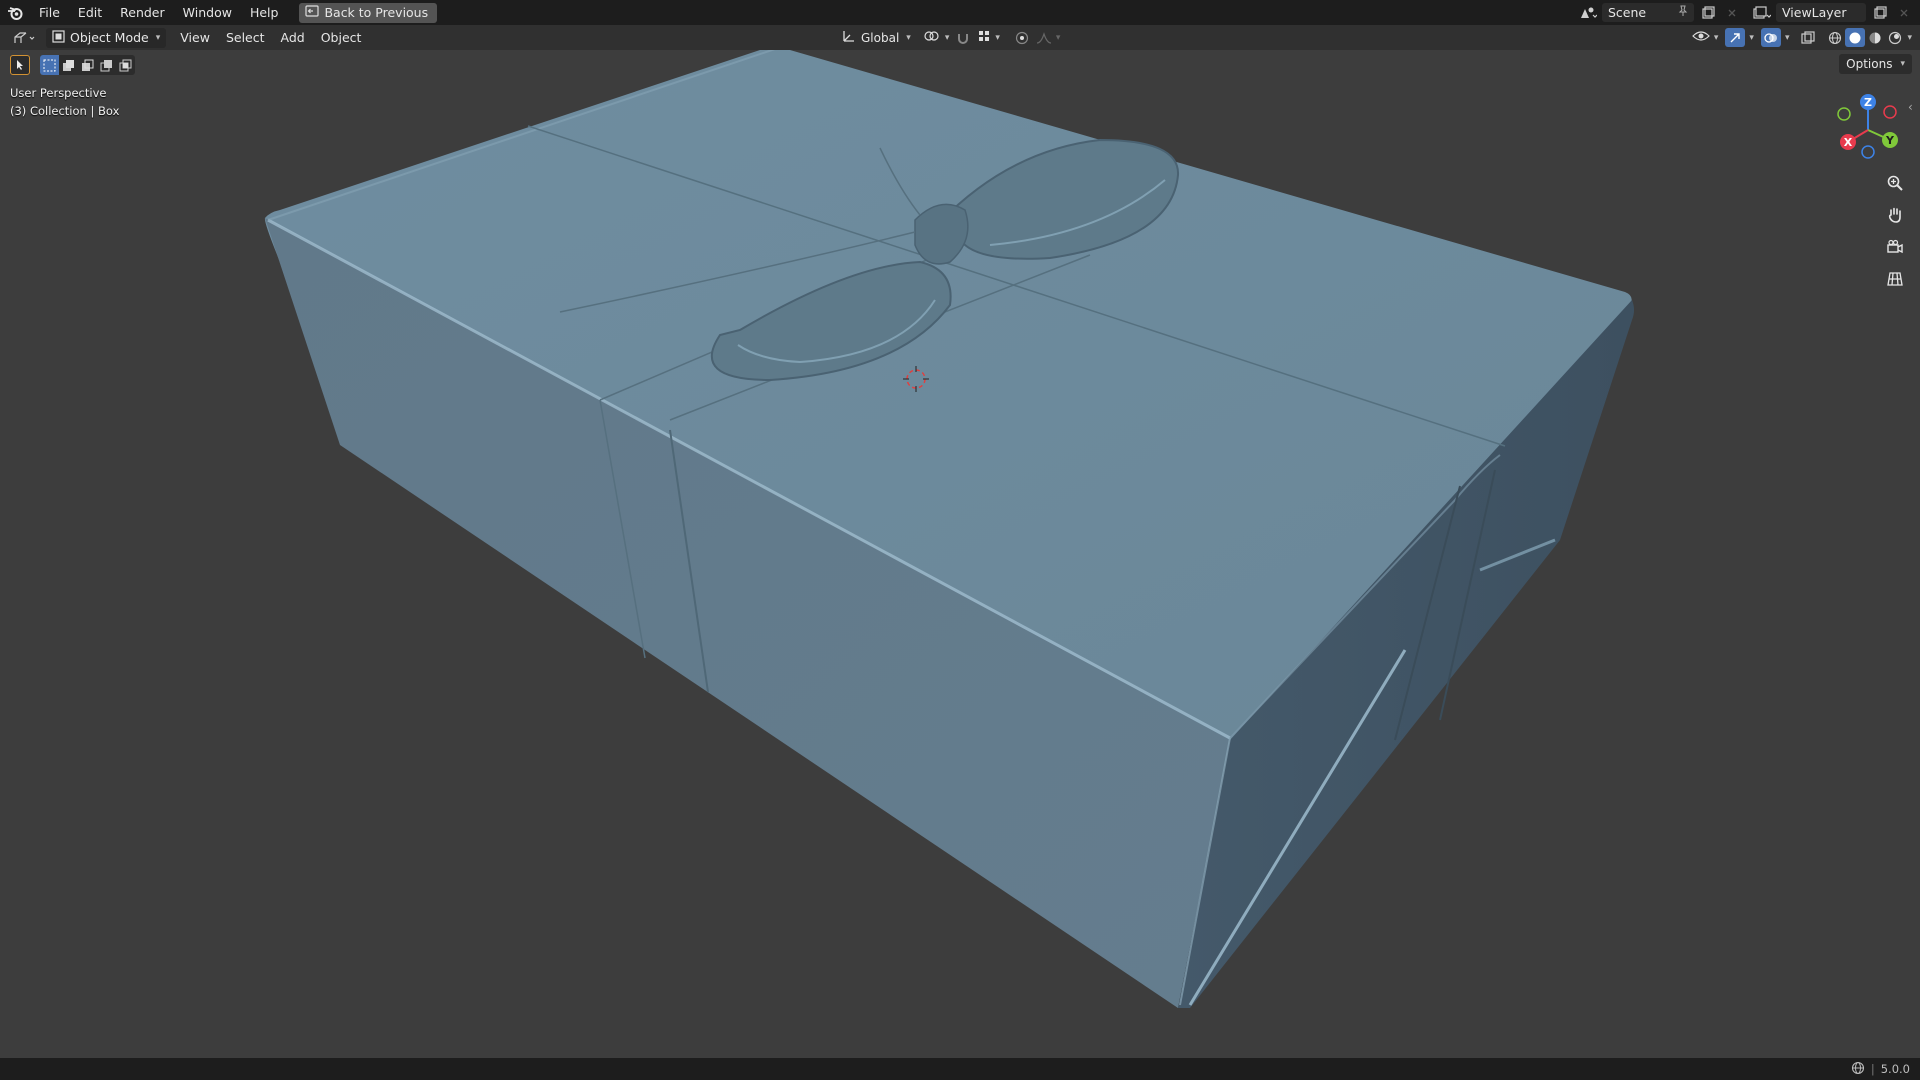 This screenshot has height=1080, width=1920. I want to click on axis-neg-x-icon, so click(1890, 112).